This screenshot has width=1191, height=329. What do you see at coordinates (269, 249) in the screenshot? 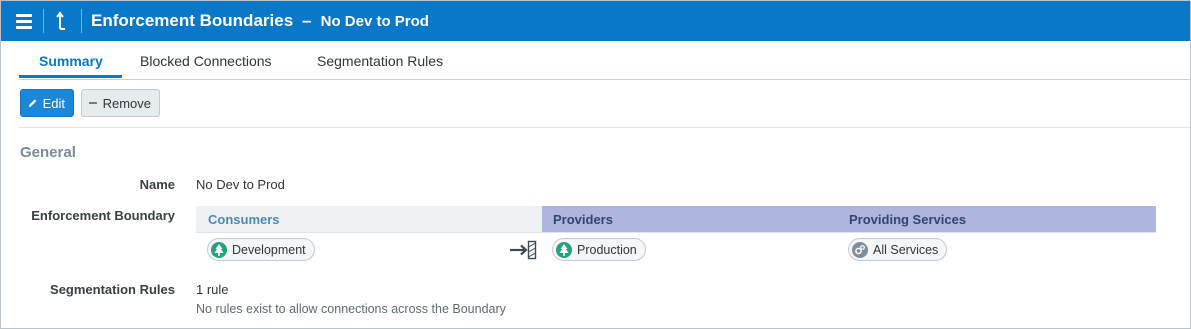
I see `consumer-label-text: Development` at bounding box center [269, 249].